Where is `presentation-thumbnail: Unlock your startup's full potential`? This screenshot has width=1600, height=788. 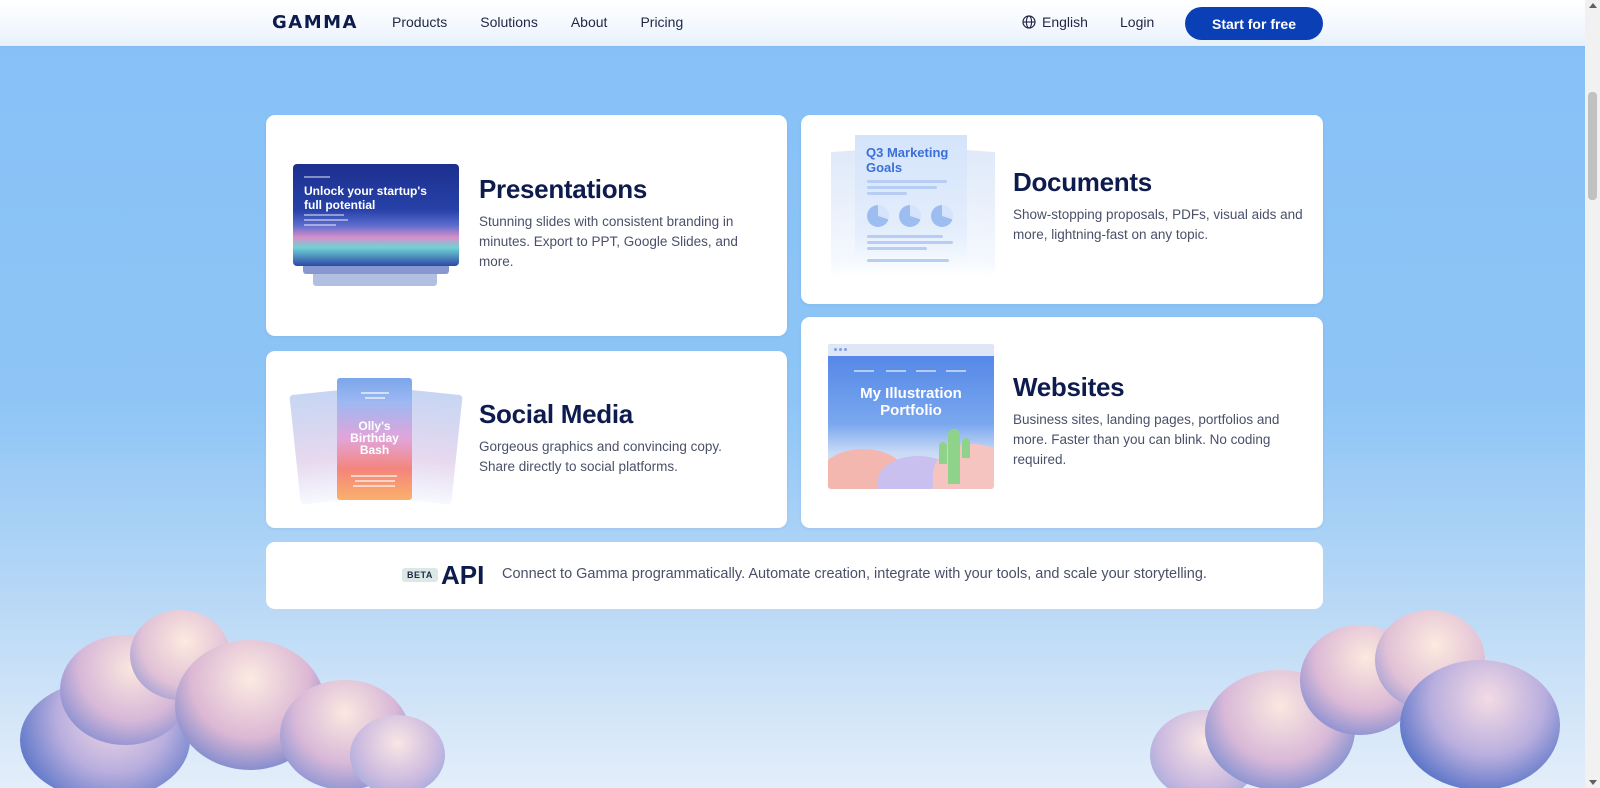
presentation-thumbnail: Unlock your startup's full potential is located at coordinates (376, 226).